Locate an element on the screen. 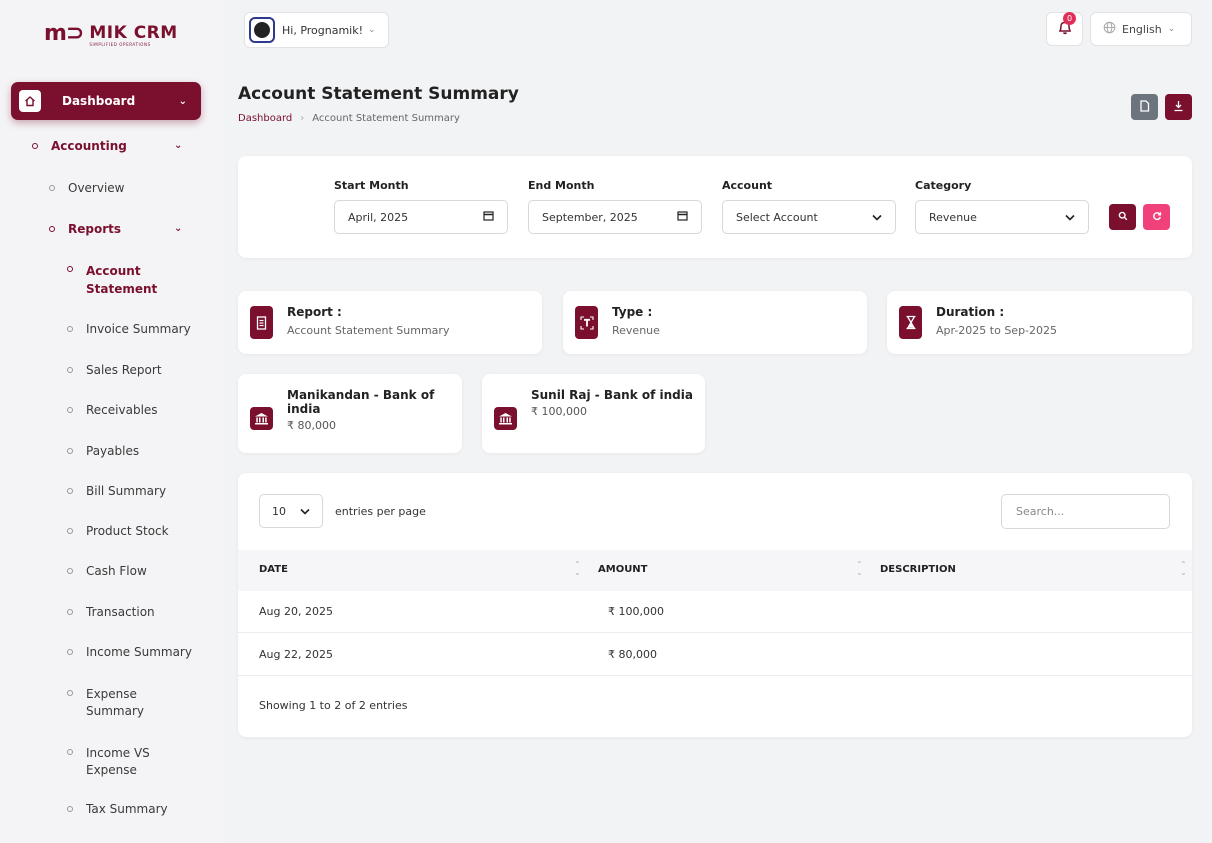 This screenshot has height=843, width=1212. breadcrumb-current: Account Statement Summary is located at coordinates (386, 118).